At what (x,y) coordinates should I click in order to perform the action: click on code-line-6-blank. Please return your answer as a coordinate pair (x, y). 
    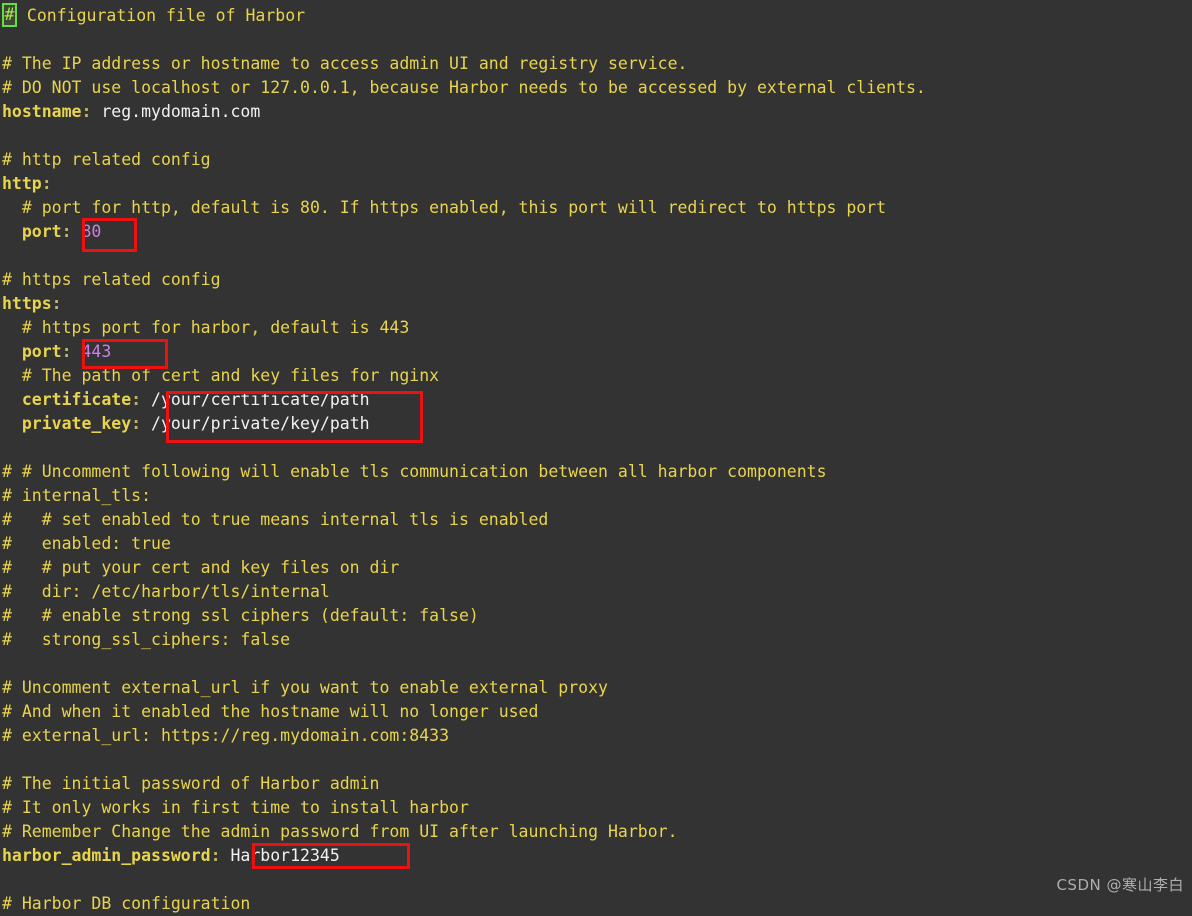
    Looking at the image, I should click on (597, 136).